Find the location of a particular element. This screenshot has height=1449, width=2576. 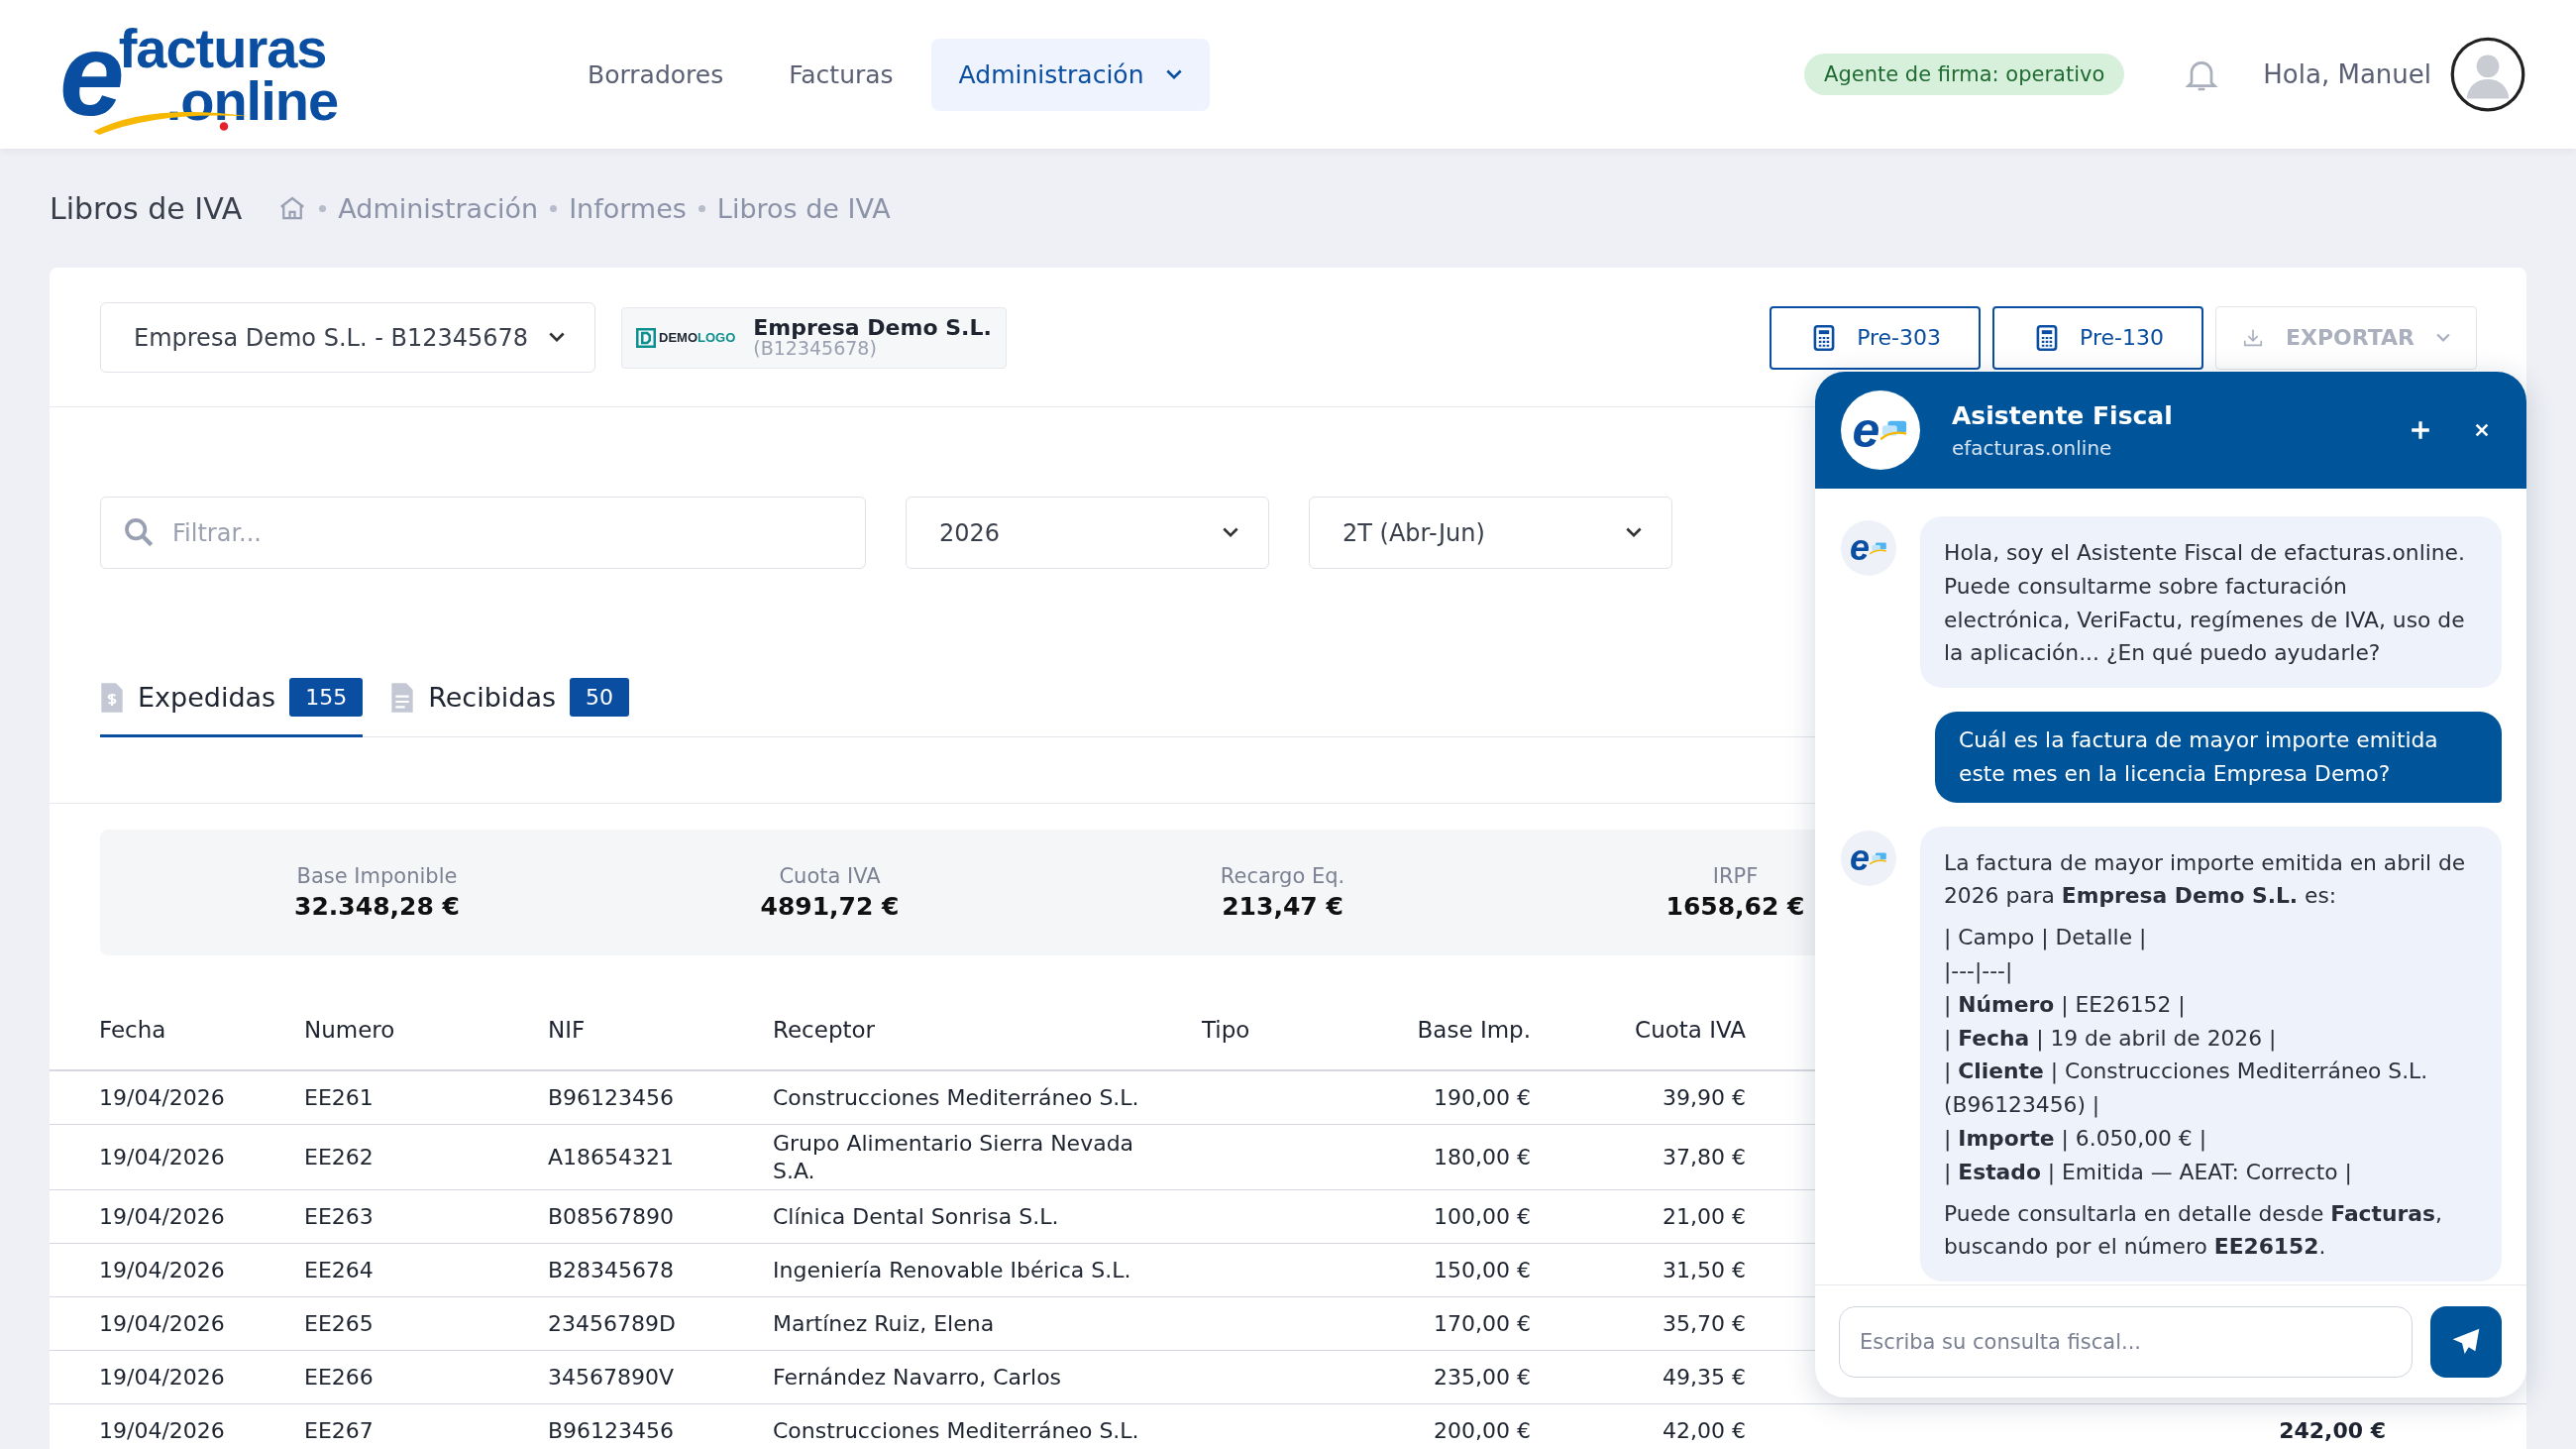

company-logo: DEMOLOGO is located at coordinates (686, 337).